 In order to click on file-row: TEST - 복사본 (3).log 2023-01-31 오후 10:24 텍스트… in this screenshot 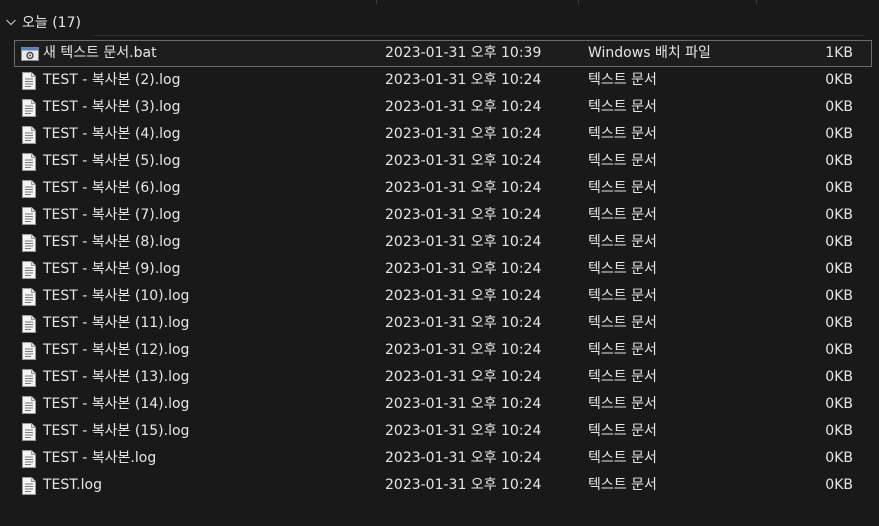, I will do `click(443, 107)`.